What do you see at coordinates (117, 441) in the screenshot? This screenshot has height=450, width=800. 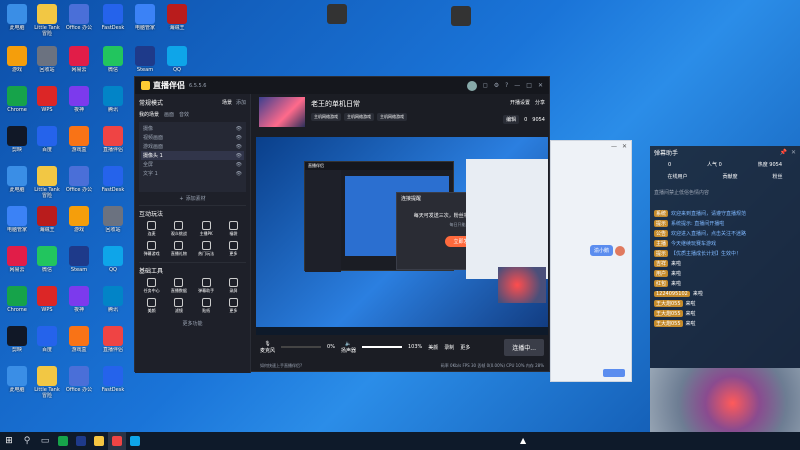 I see `douyin-button` at bounding box center [117, 441].